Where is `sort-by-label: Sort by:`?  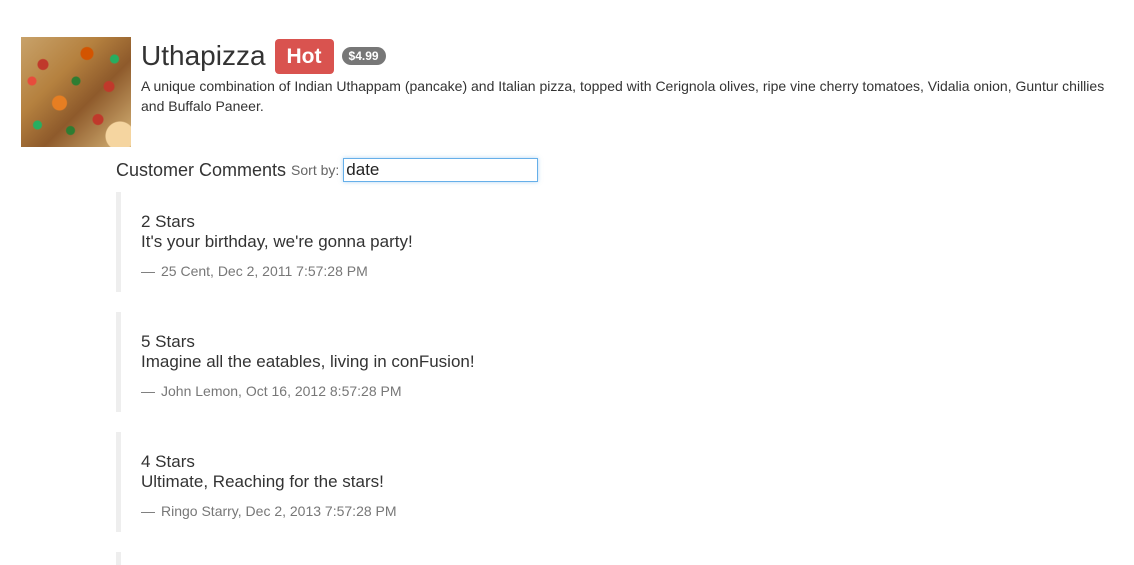
sort-by-label: Sort by: is located at coordinates (315, 170).